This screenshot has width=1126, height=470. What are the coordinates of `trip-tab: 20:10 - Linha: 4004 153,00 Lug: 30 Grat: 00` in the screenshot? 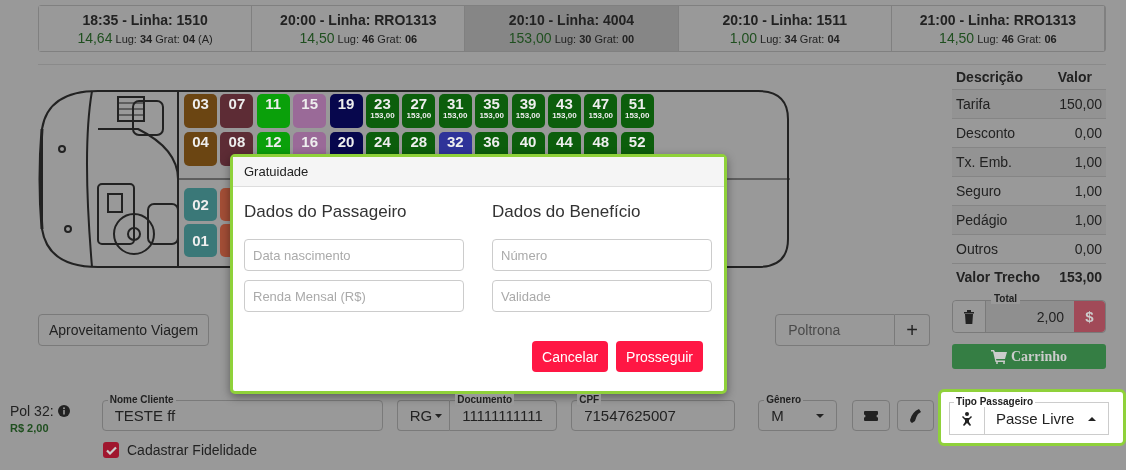 It's located at (572, 28).